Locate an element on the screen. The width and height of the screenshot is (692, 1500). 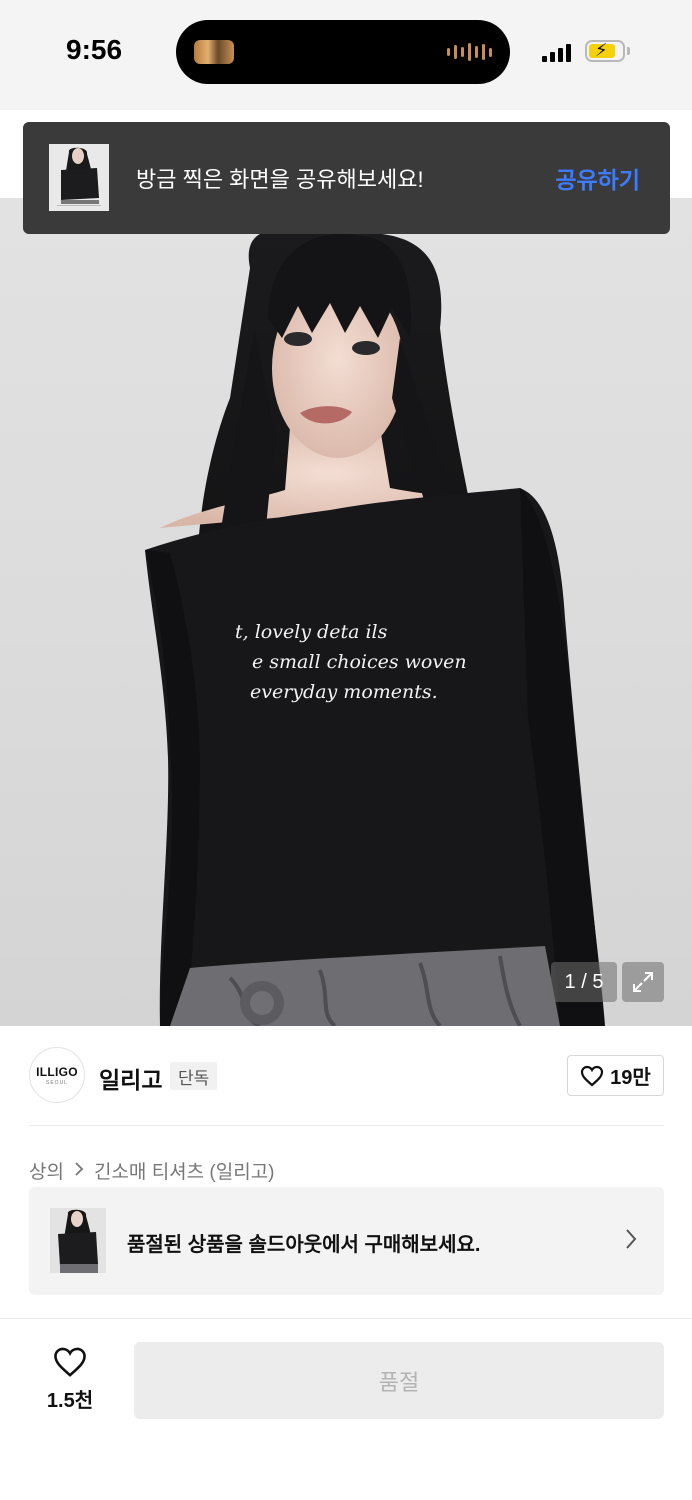
shirt-print-line-3: everyday moments. is located at coordinates (344, 692).